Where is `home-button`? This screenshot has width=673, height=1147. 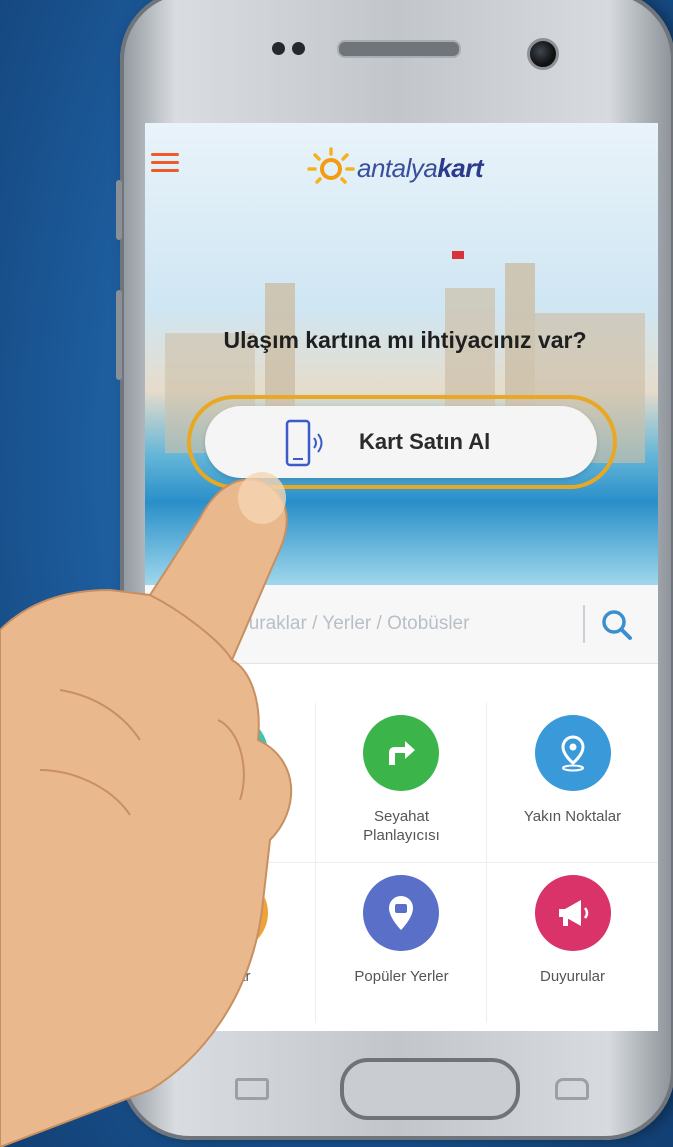 home-button is located at coordinates (430, 1089).